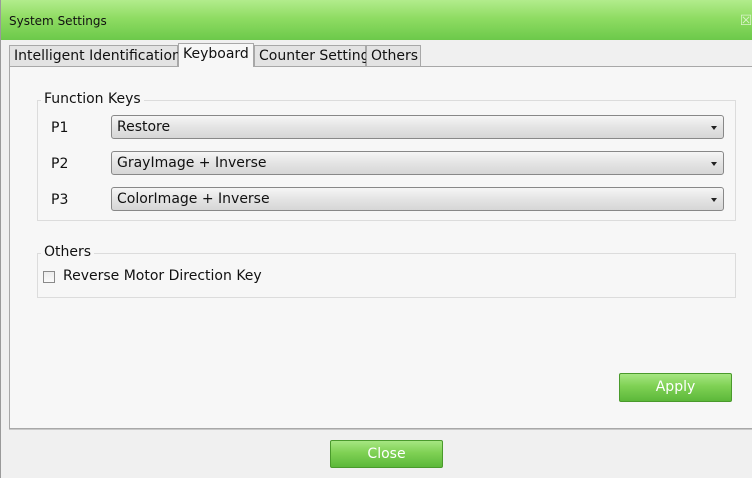 The height and width of the screenshot is (478, 752). I want to click on close-button: Close, so click(386, 454).